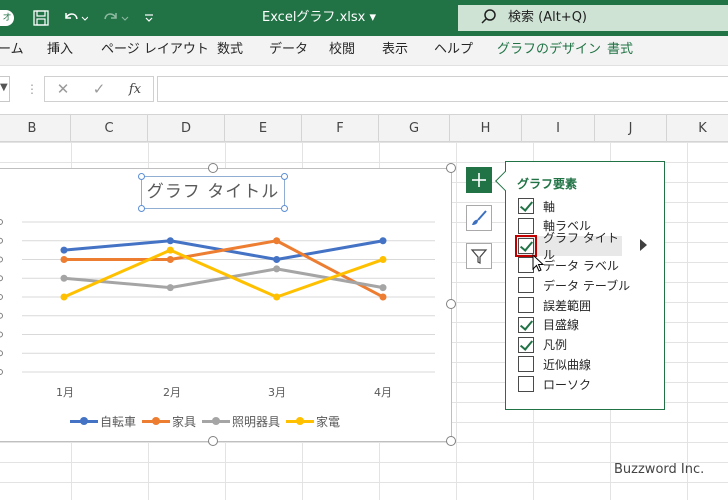 The image size is (728, 500). What do you see at coordinates (155, 51) in the screenshot?
I see `tab-page-layout: ページ レイアウト` at bounding box center [155, 51].